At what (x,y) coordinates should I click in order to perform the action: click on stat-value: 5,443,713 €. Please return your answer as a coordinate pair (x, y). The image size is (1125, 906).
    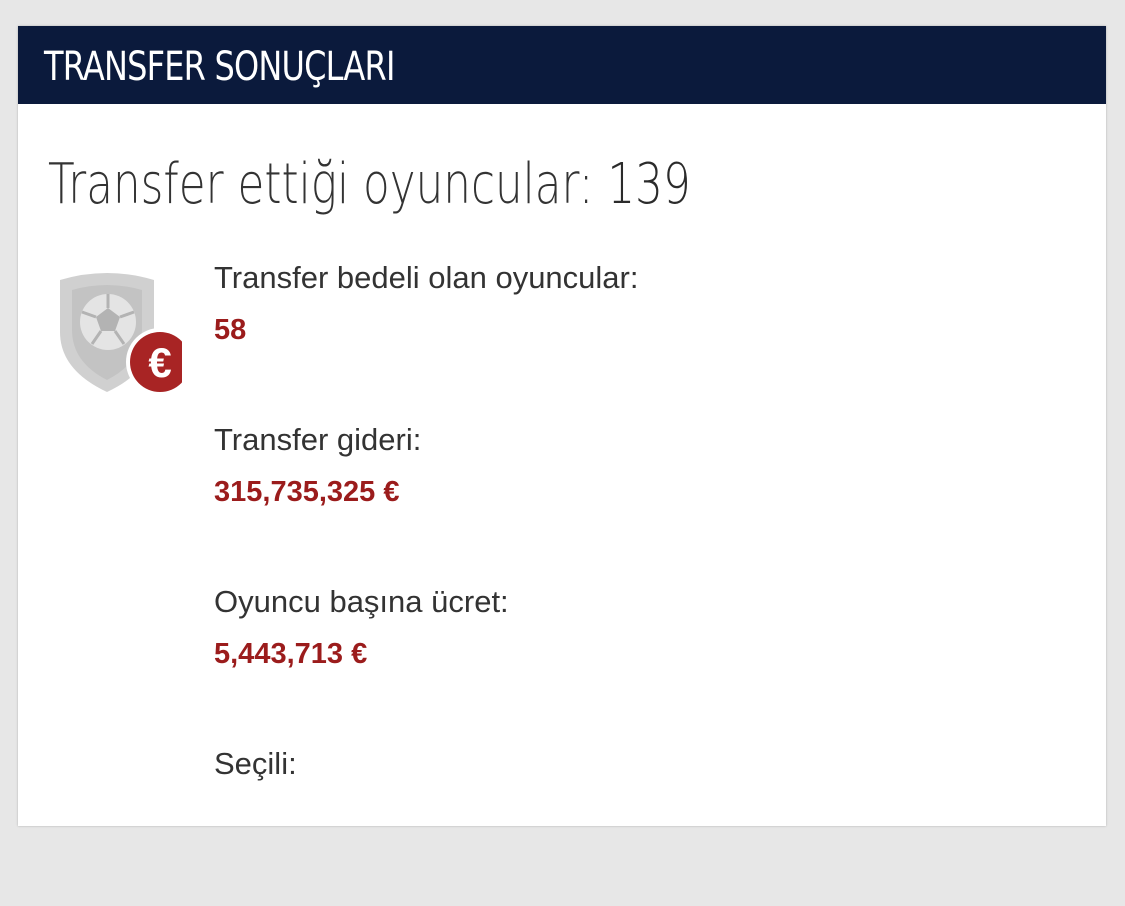
    Looking at the image, I should click on (291, 654).